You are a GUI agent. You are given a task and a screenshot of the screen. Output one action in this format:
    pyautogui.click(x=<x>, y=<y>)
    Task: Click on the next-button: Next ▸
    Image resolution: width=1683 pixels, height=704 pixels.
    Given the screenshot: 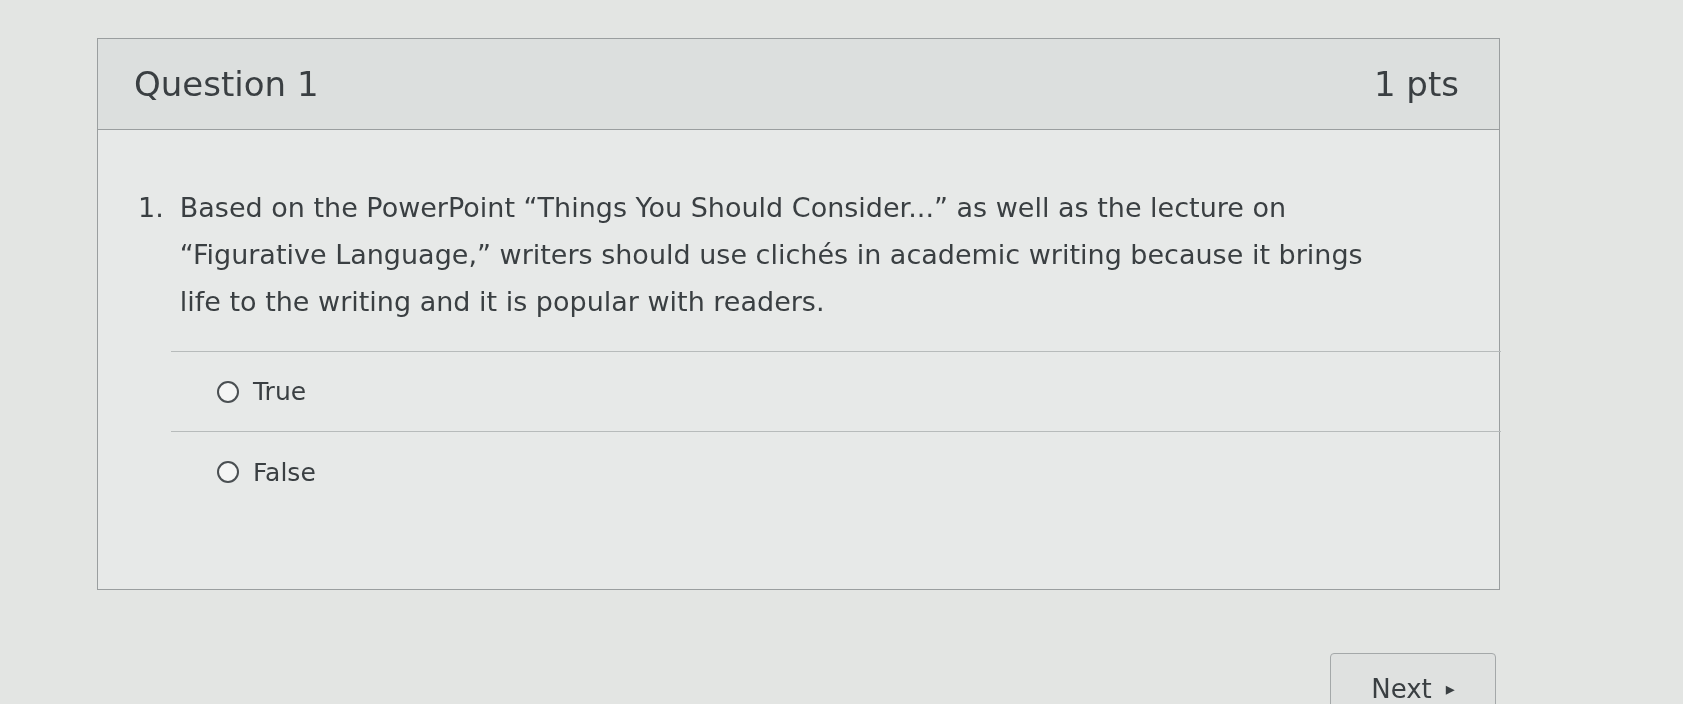 What is the action you would take?
    pyautogui.click(x=1413, y=678)
    